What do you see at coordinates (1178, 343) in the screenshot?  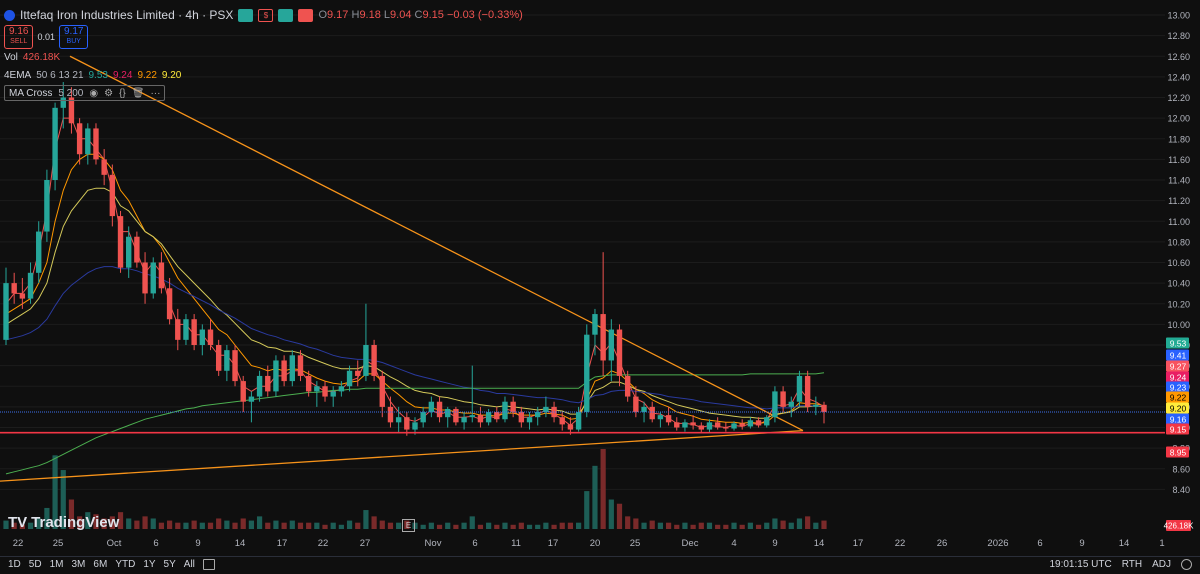 I see `price-label: 9.53` at bounding box center [1178, 343].